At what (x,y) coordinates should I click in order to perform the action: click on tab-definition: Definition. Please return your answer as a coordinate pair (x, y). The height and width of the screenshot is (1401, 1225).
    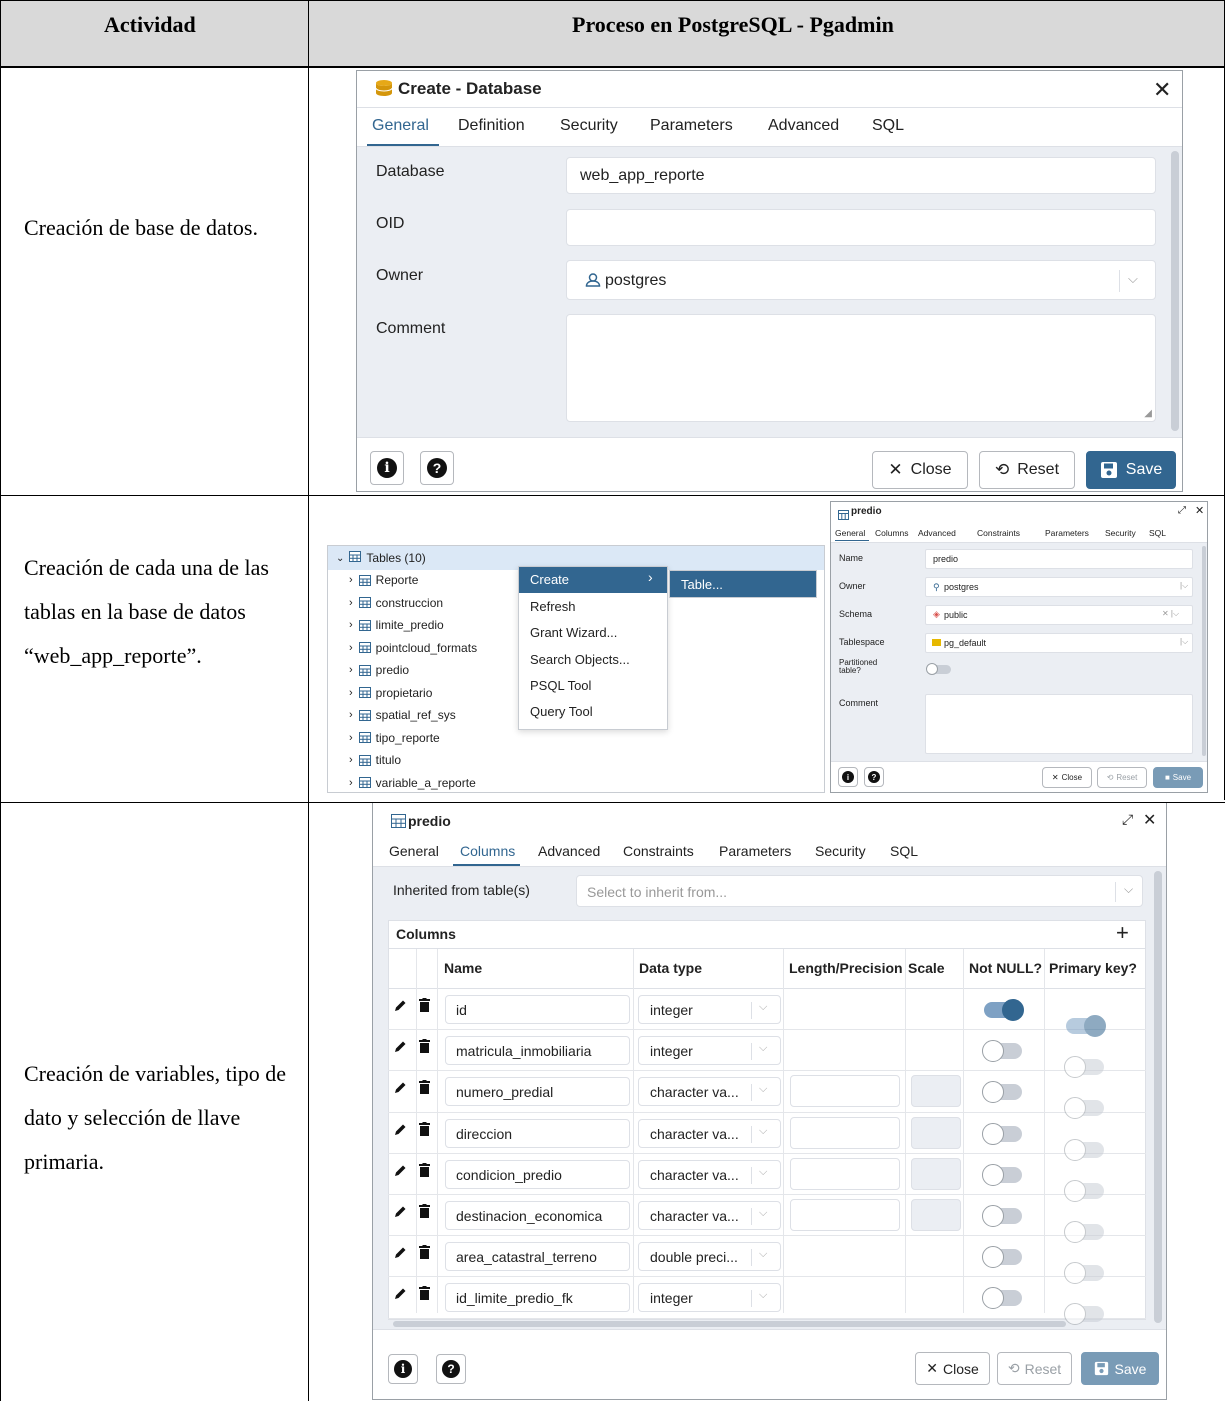
    Looking at the image, I should click on (491, 126).